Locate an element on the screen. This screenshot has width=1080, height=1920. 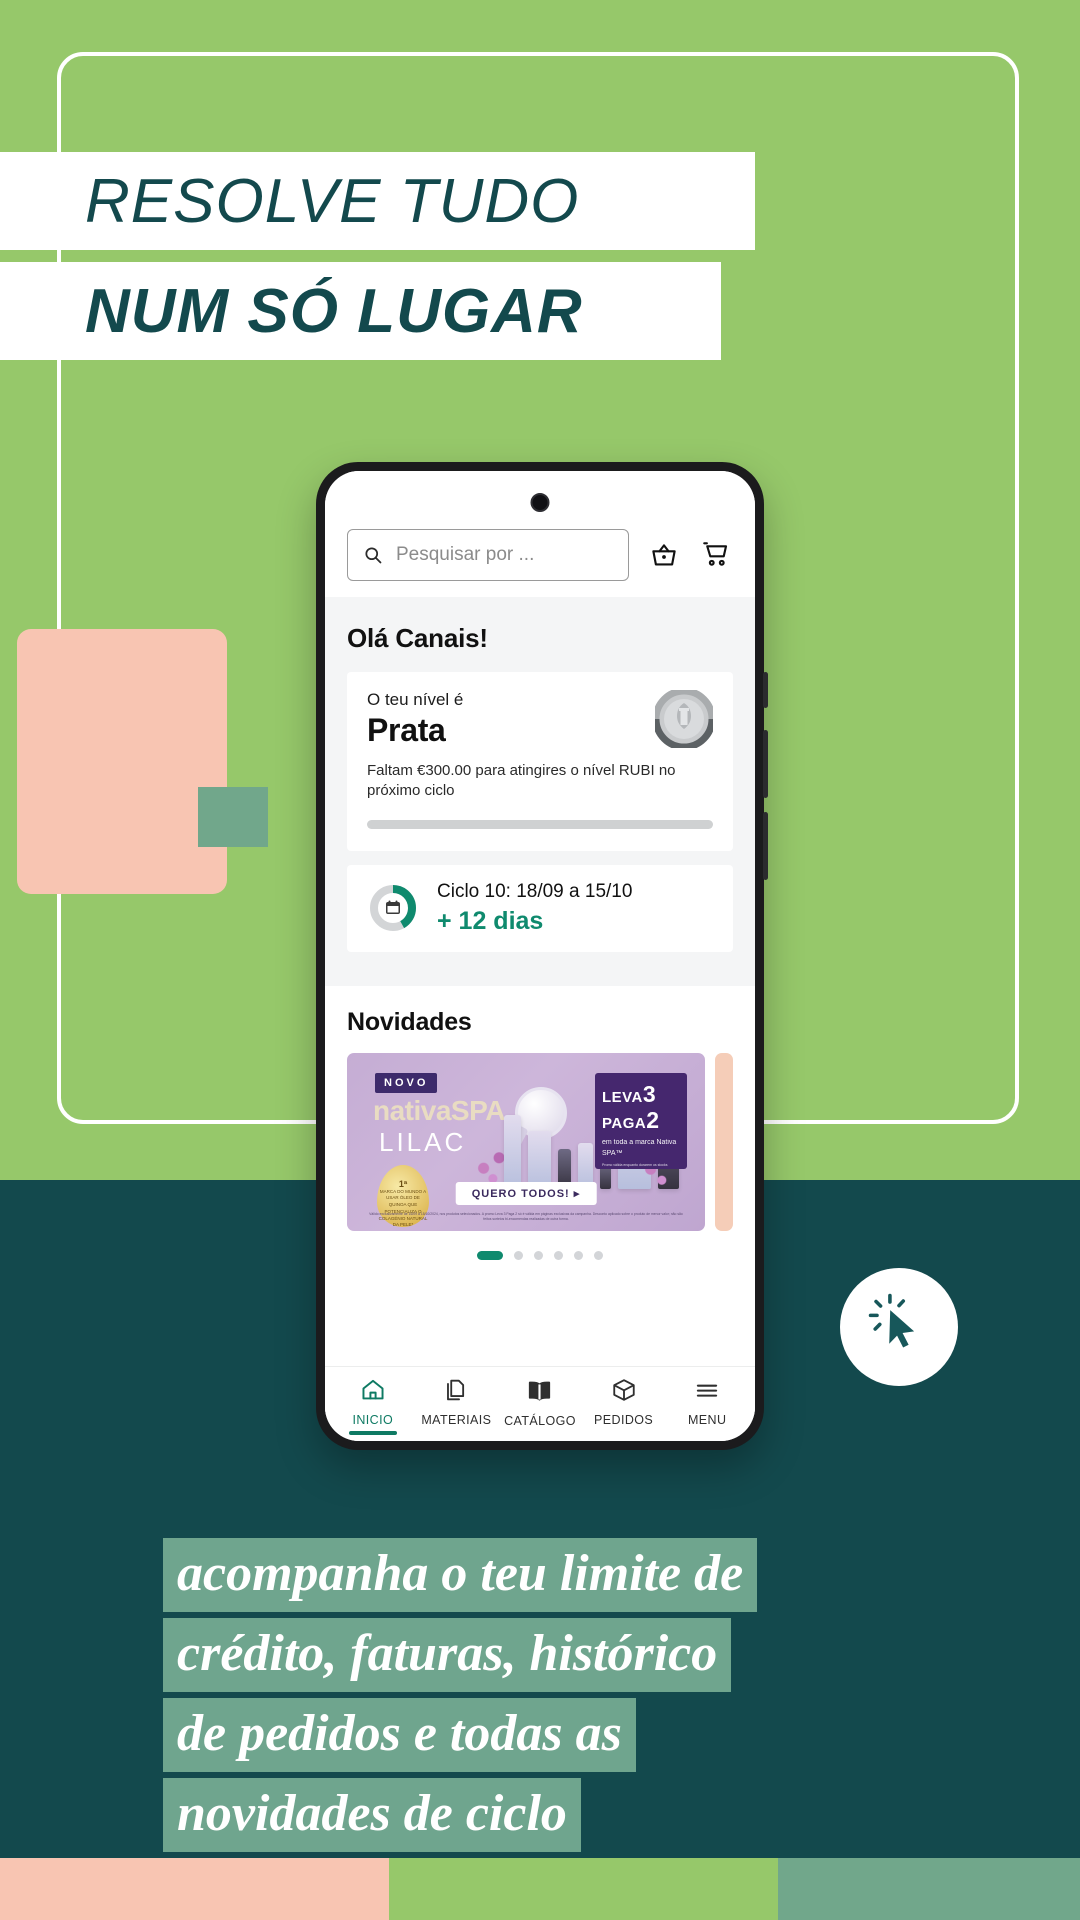
quote-line-4: novidades de ciclo is located at coordinates (372, 1815).